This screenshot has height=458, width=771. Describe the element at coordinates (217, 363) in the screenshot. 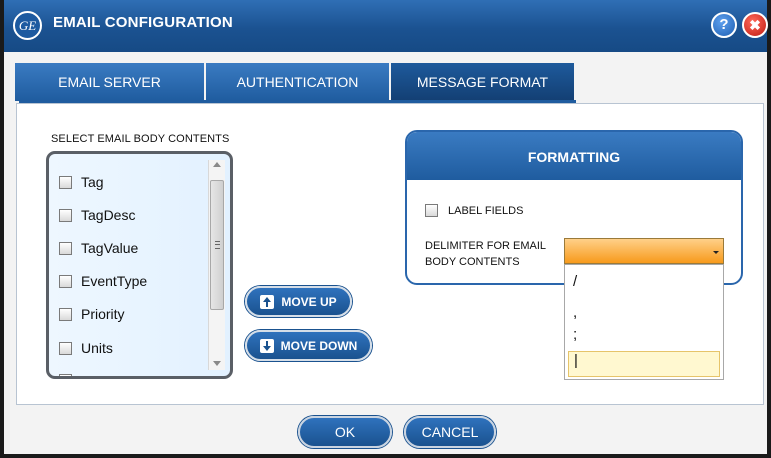

I see `scroll-down-arrow-icon` at that location.